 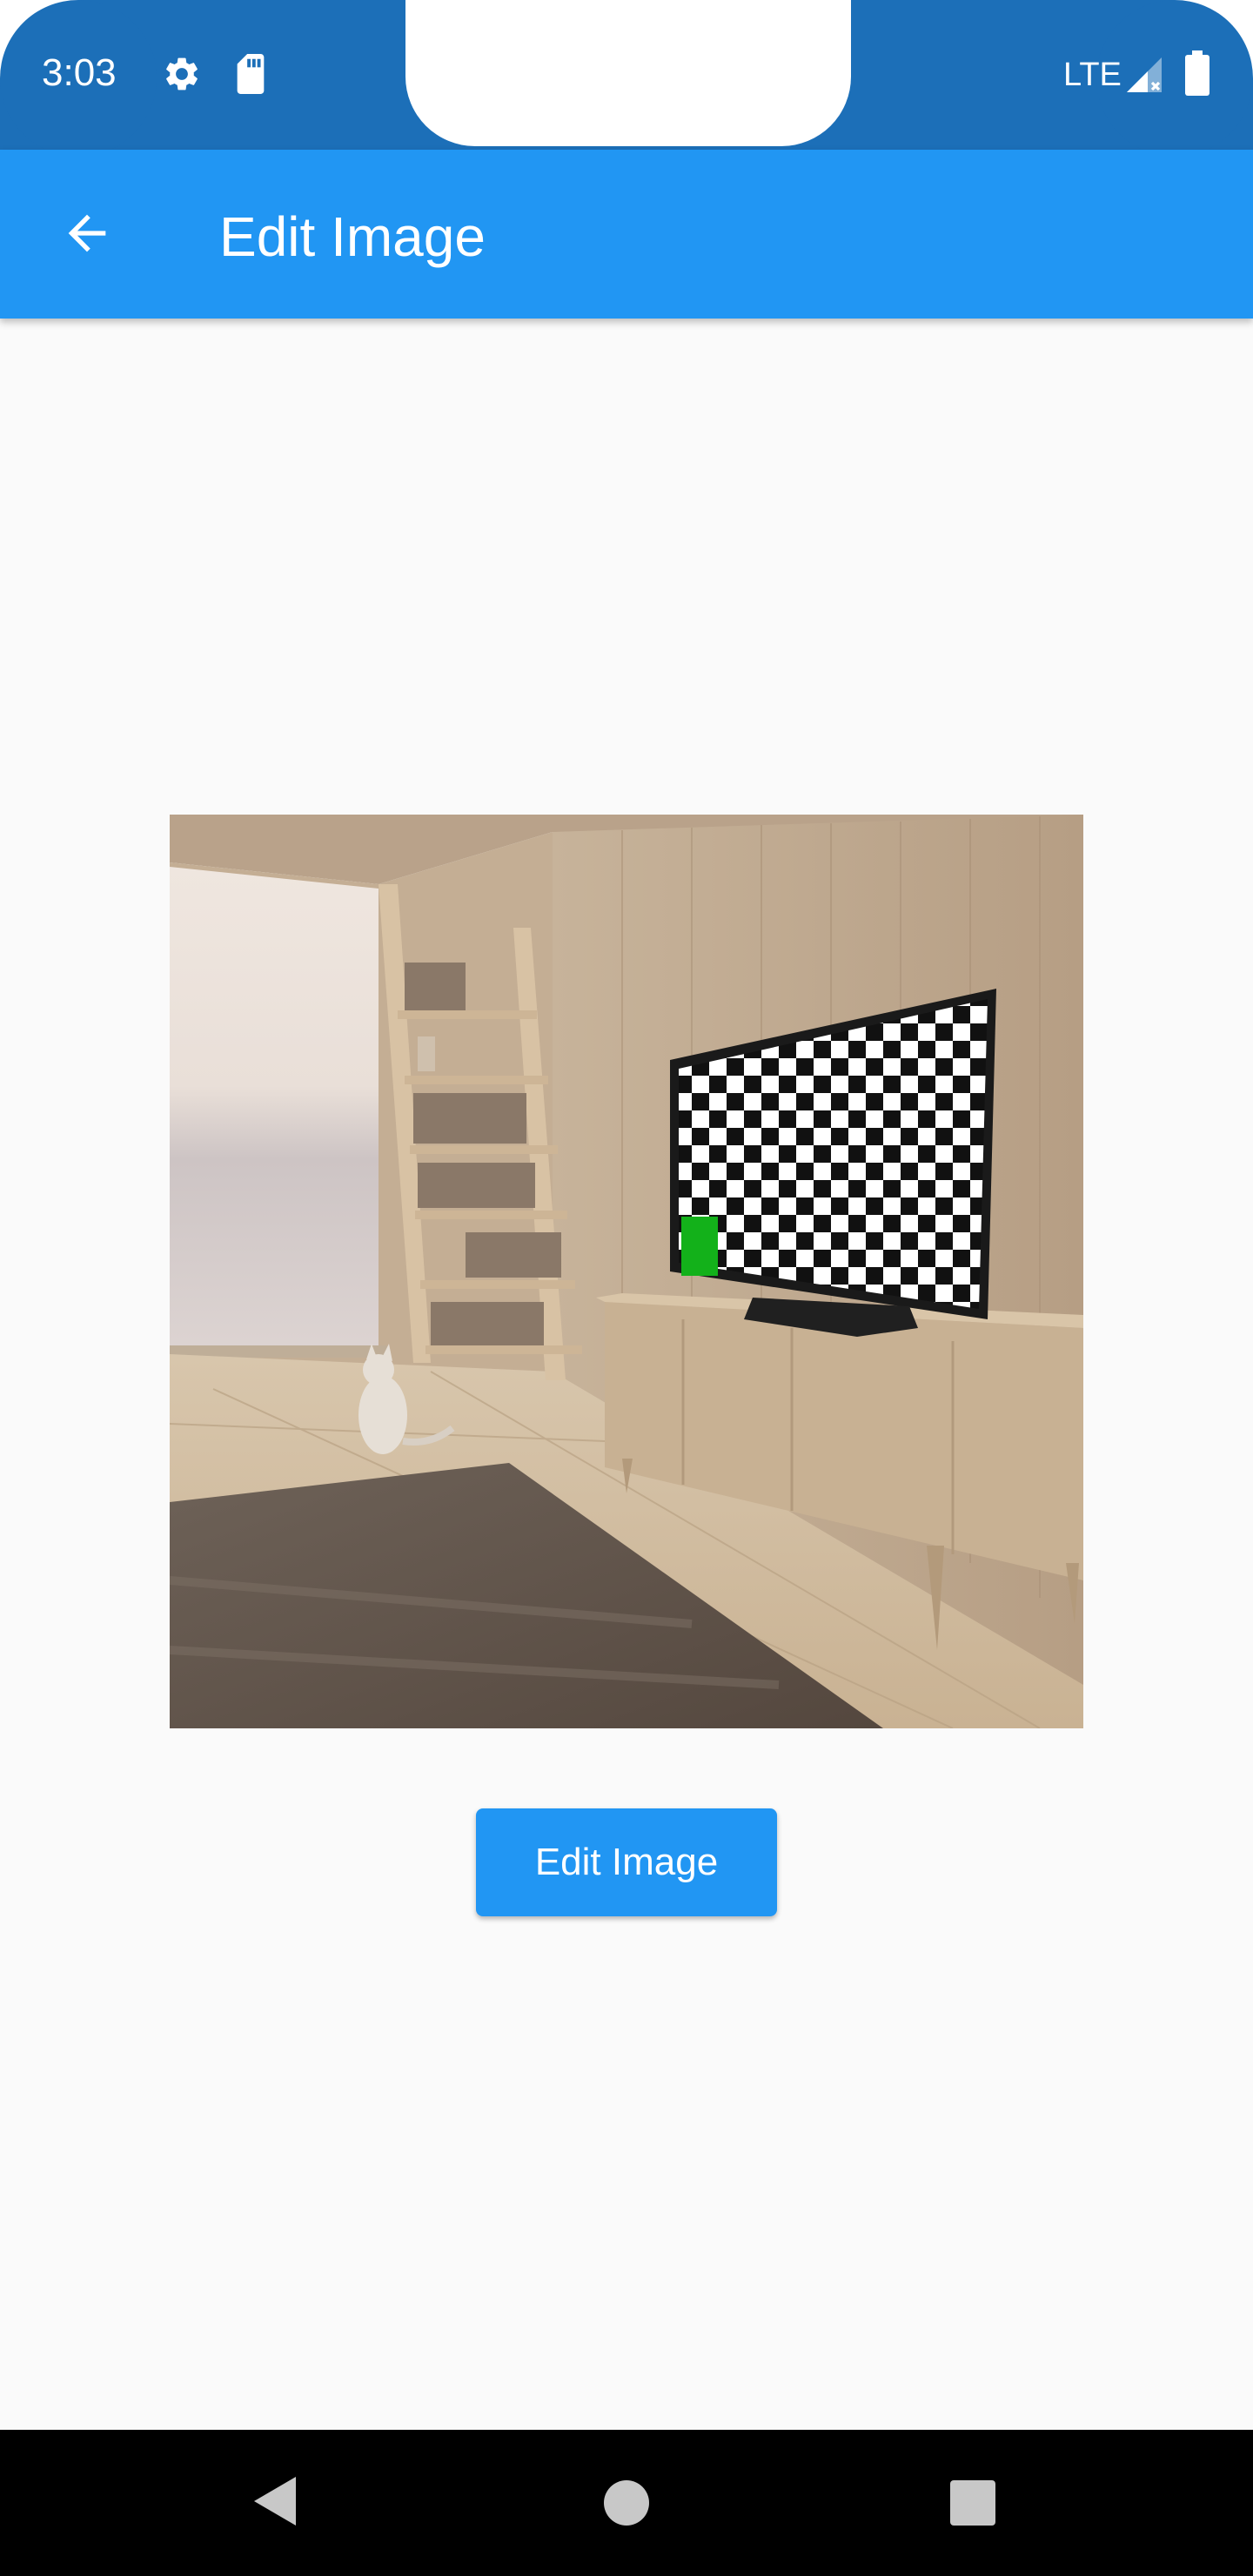 I want to click on edit-image-button: Edit Image, so click(x=626, y=1862).